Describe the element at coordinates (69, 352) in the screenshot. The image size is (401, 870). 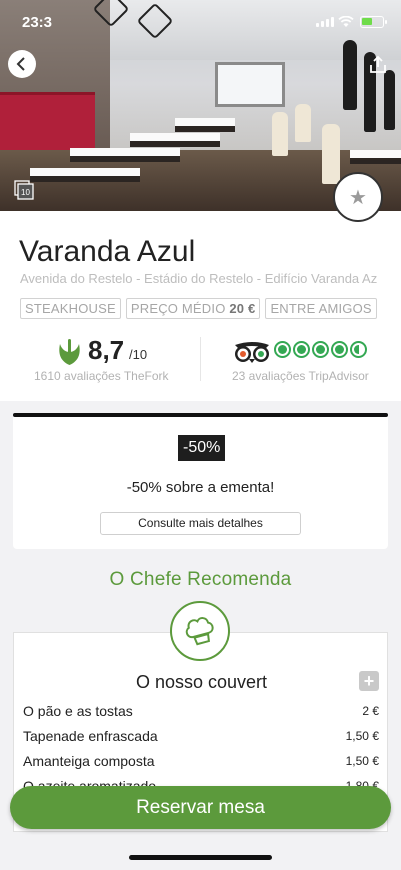
I see `thefork-logo-icon` at that location.